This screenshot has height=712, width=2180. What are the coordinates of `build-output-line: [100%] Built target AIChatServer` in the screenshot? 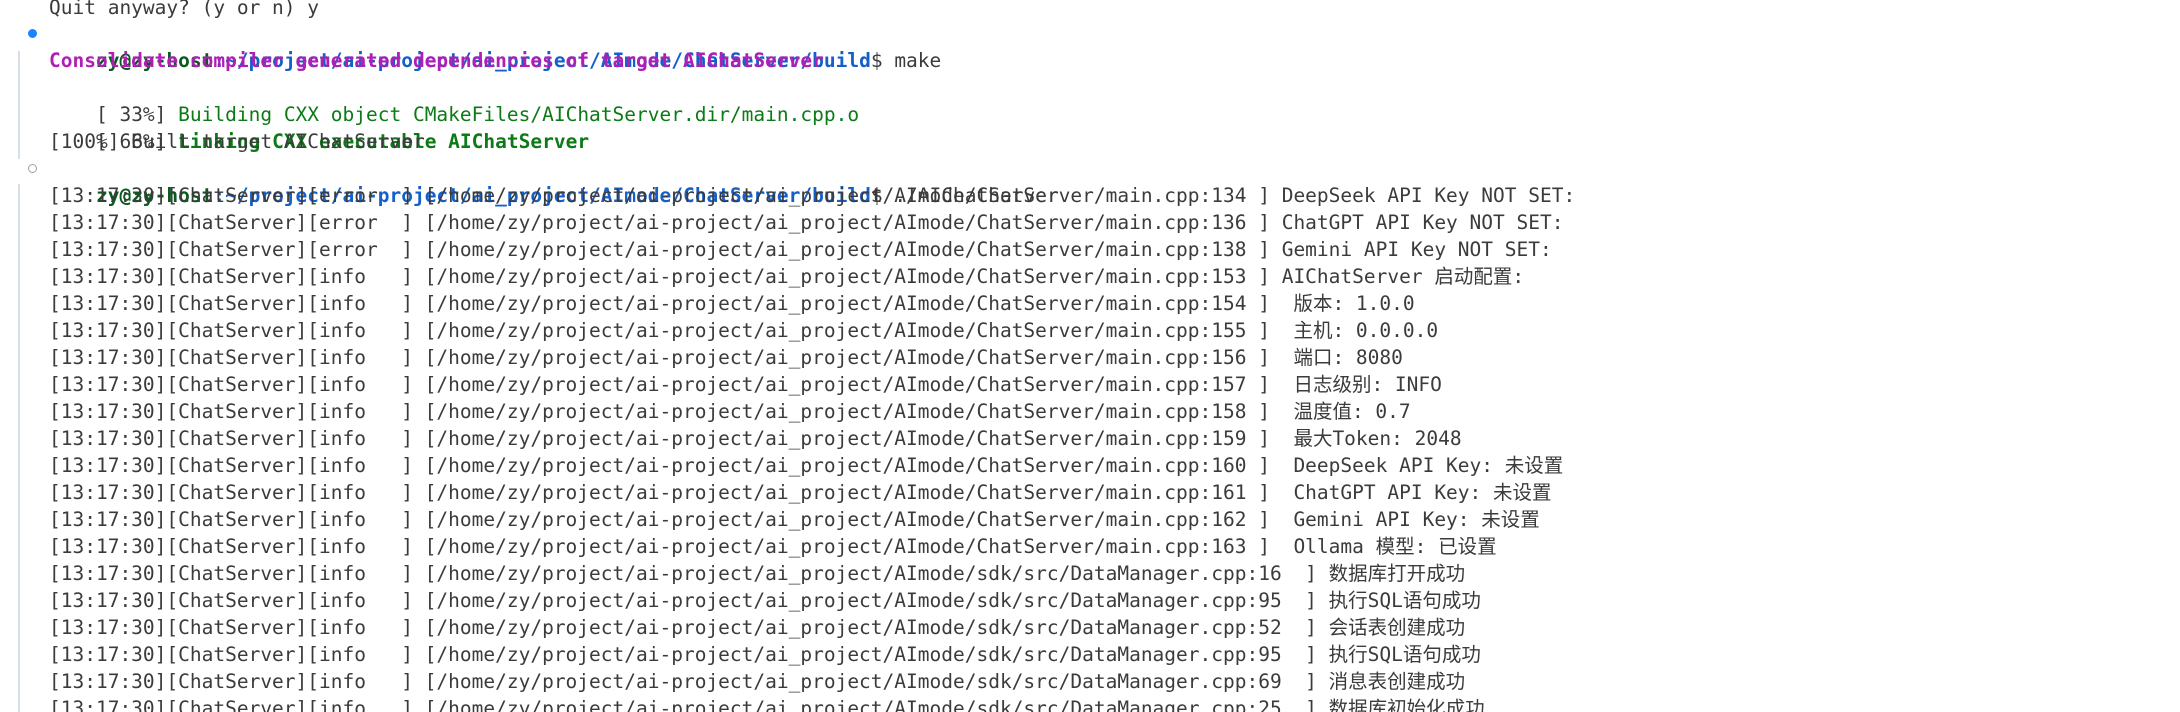 It's located at (237, 141).